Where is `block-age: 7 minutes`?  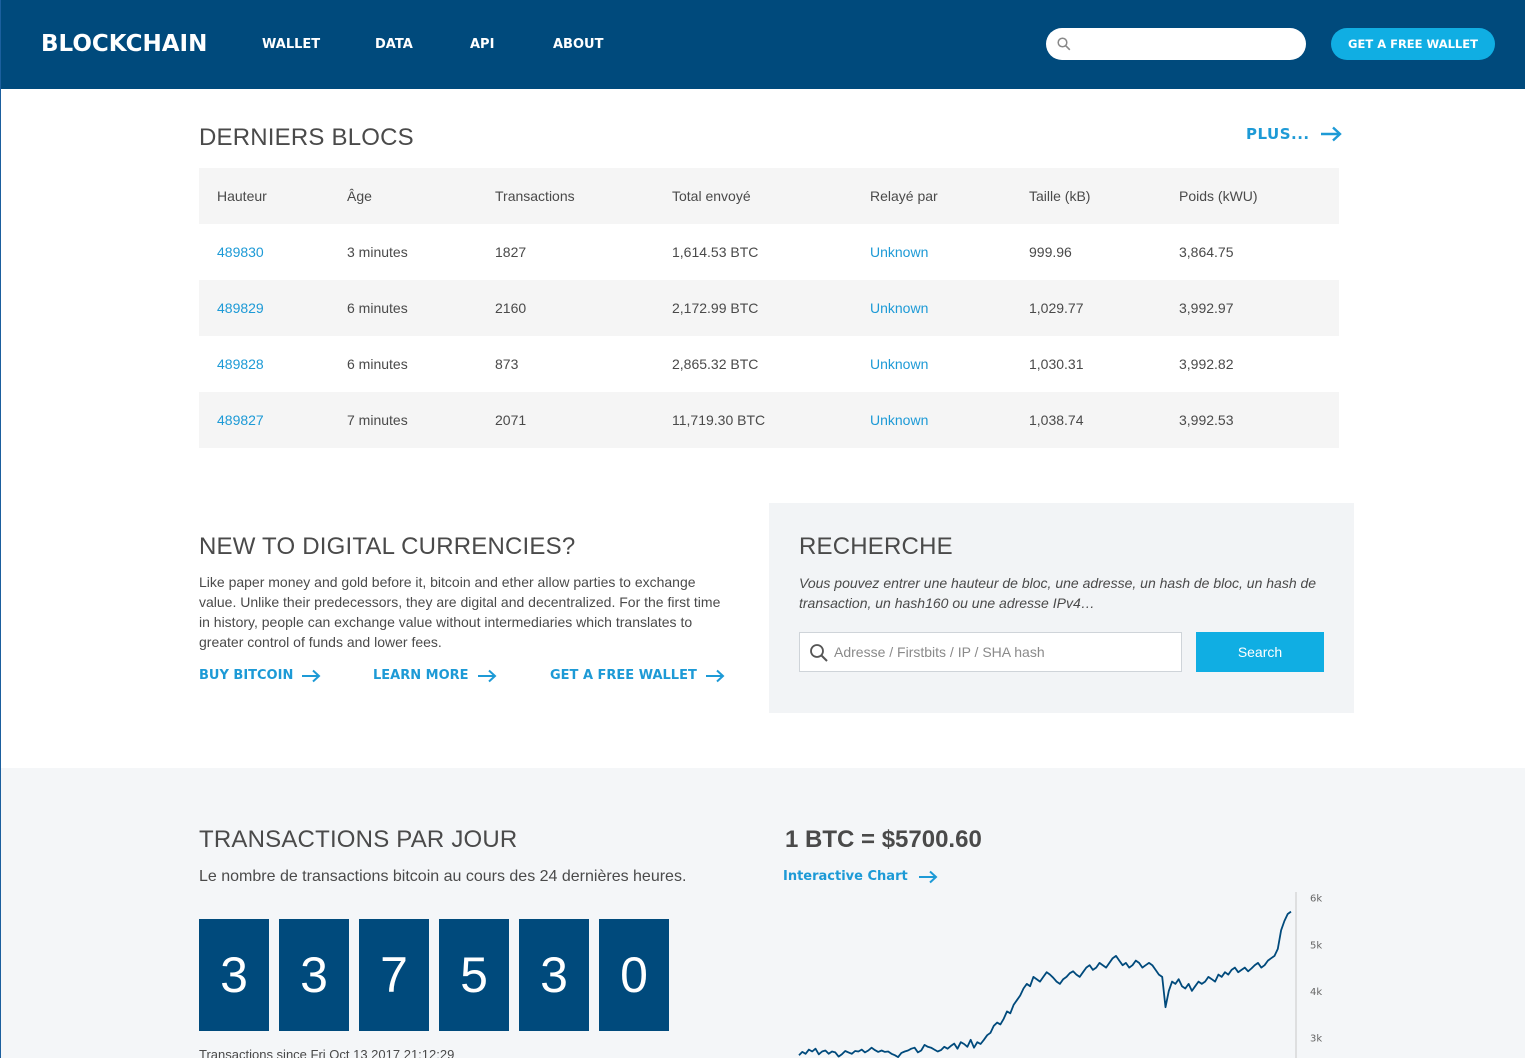
block-age: 7 minutes is located at coordinates (377, 420).